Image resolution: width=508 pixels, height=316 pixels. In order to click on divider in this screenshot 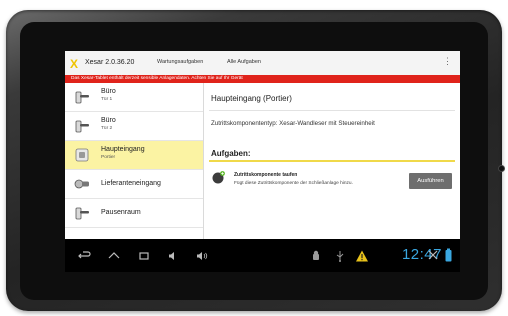, I will do `click(332, 110)`.